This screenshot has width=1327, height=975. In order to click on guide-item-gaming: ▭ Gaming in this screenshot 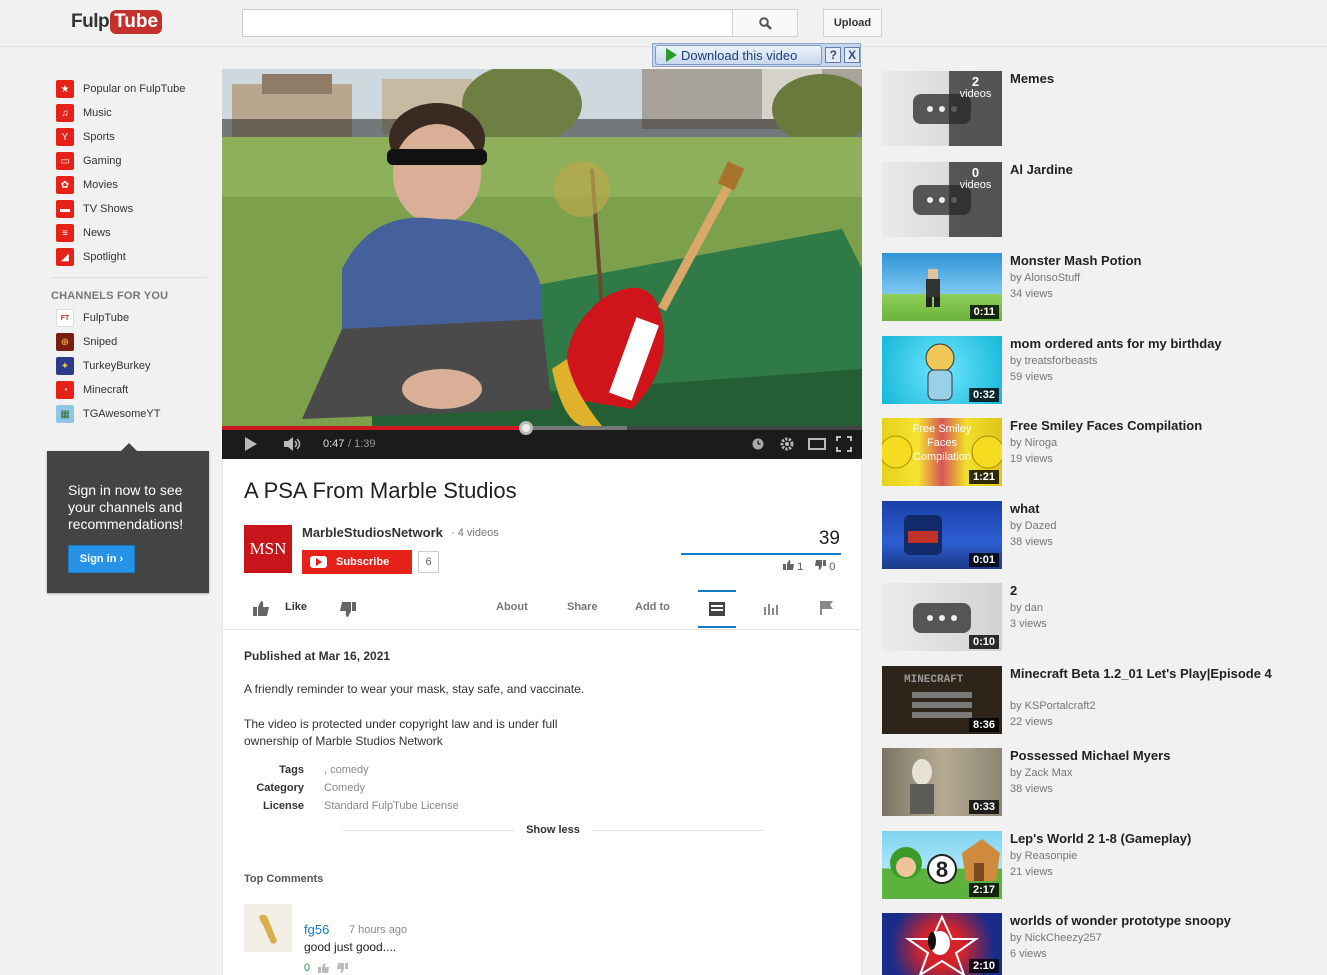, I will do `click(128, 161)`.